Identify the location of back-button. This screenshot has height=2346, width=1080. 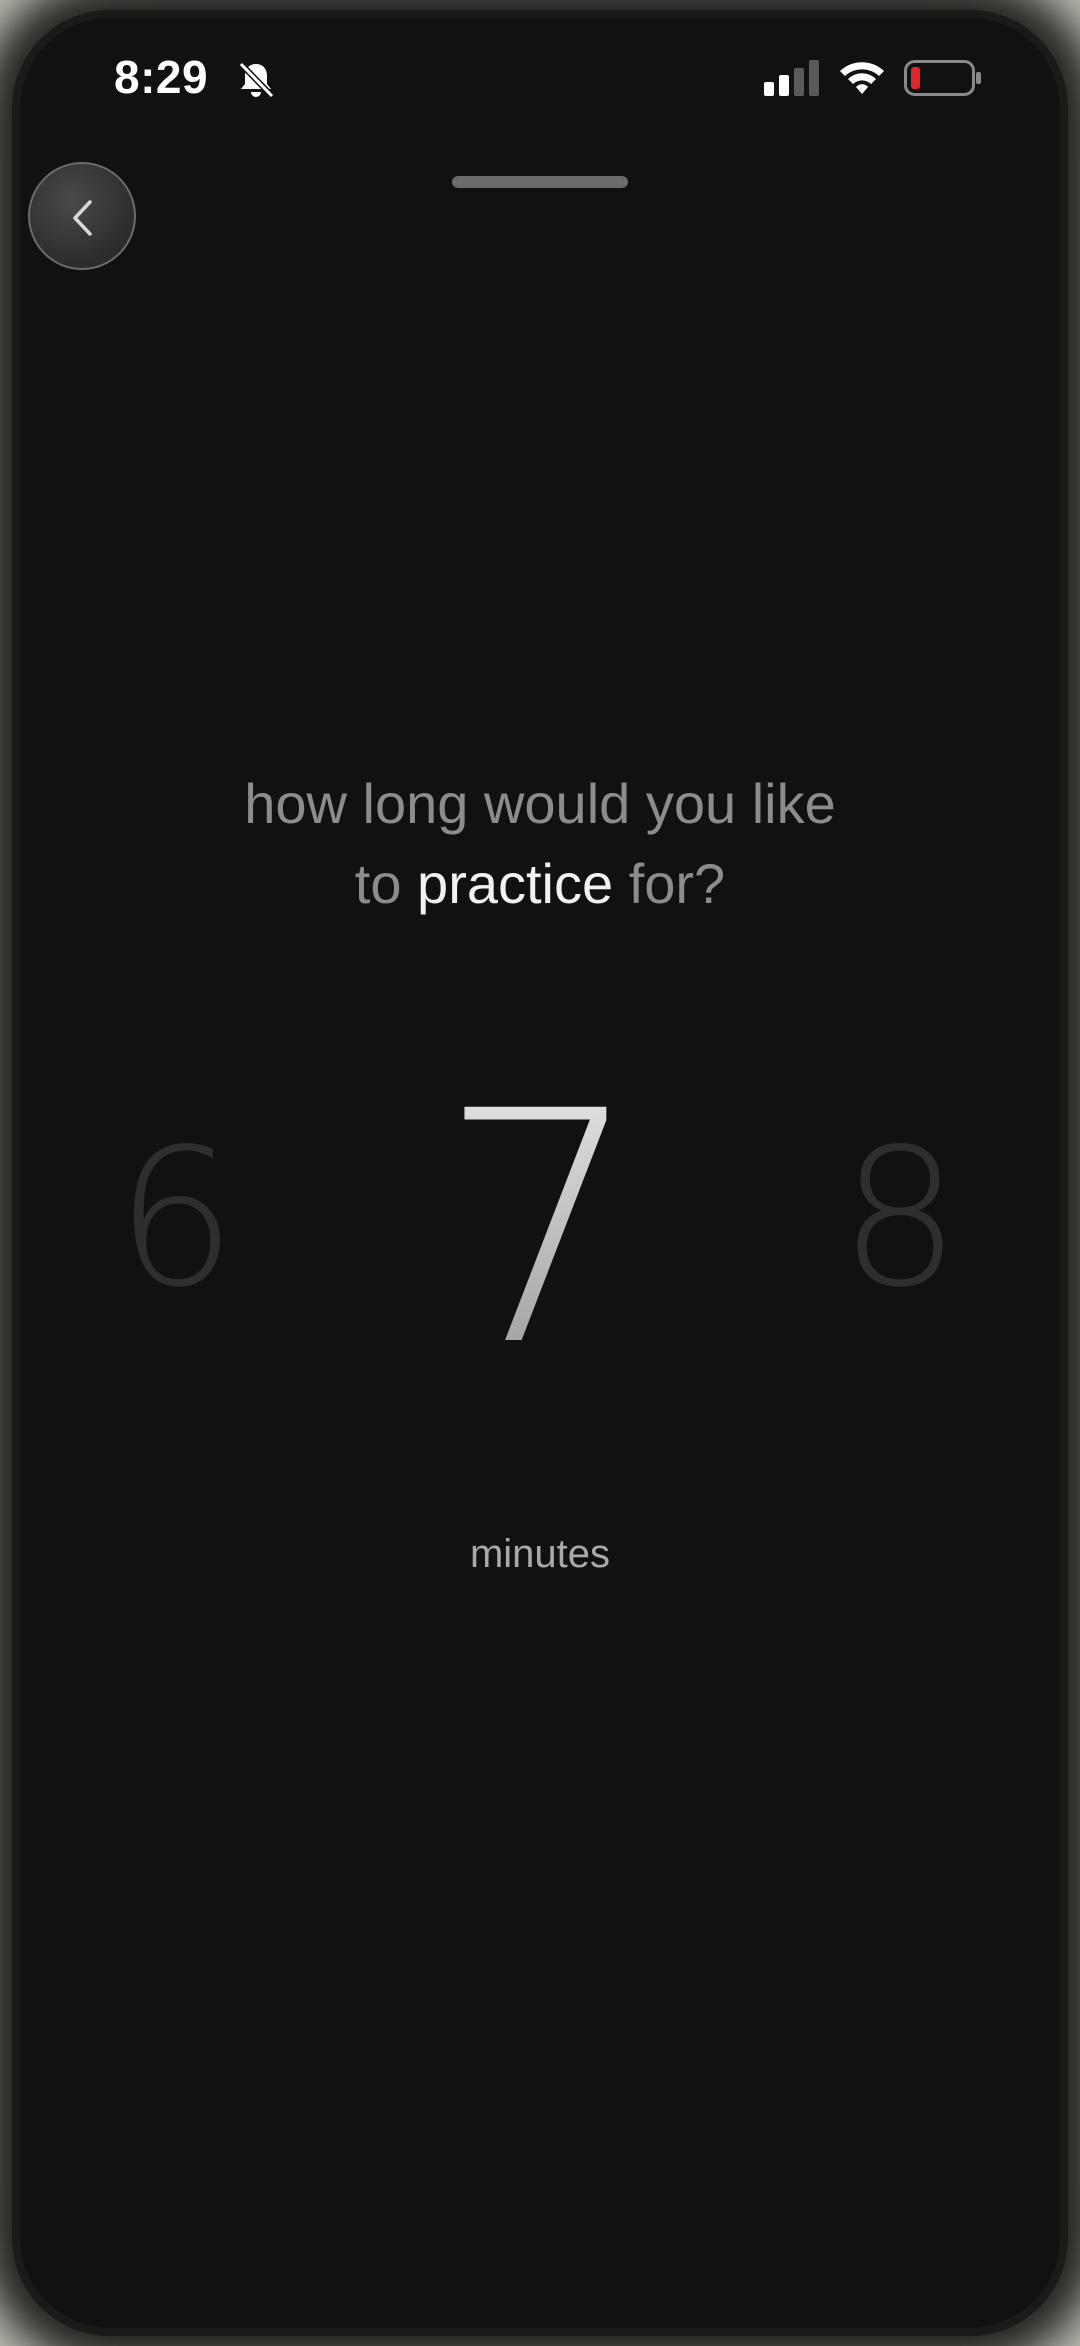
(82, 216).